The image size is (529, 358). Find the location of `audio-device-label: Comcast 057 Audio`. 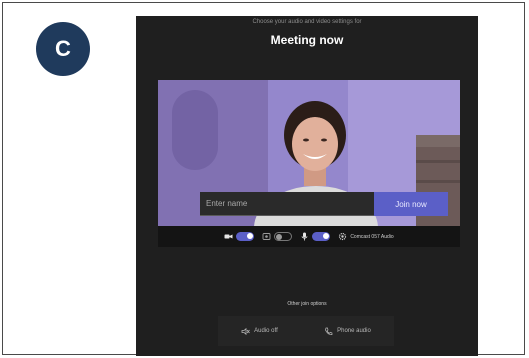

audio-device-label: Comcast 057 Audio is located at coordinates (372, 236).